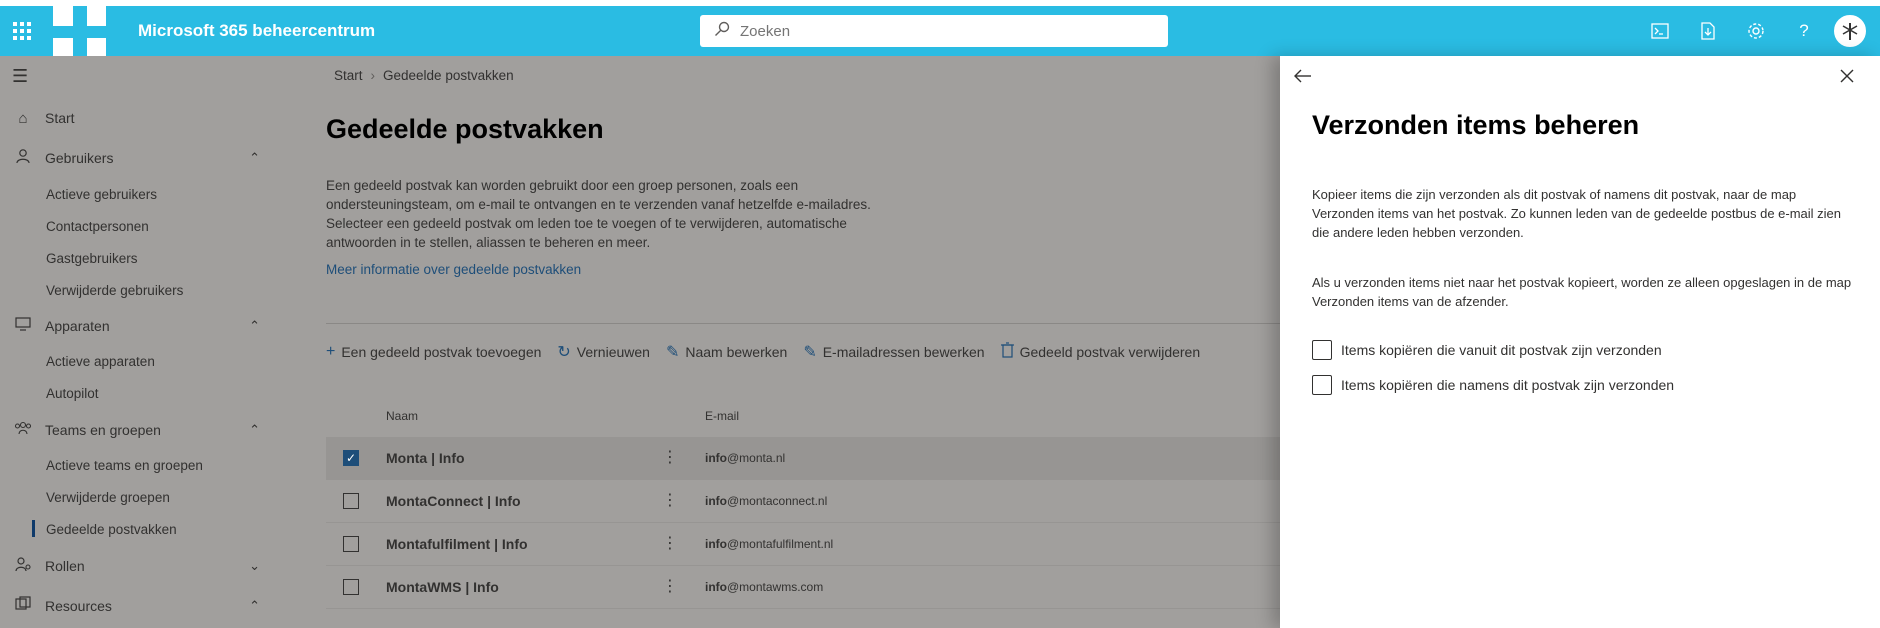 This screenshot has width=1880, height=628. Describe the element at coordinates (108, 497) in the screenshot. I see `nav-sub-deleted-groups: Verwijderde groepen` at that location.